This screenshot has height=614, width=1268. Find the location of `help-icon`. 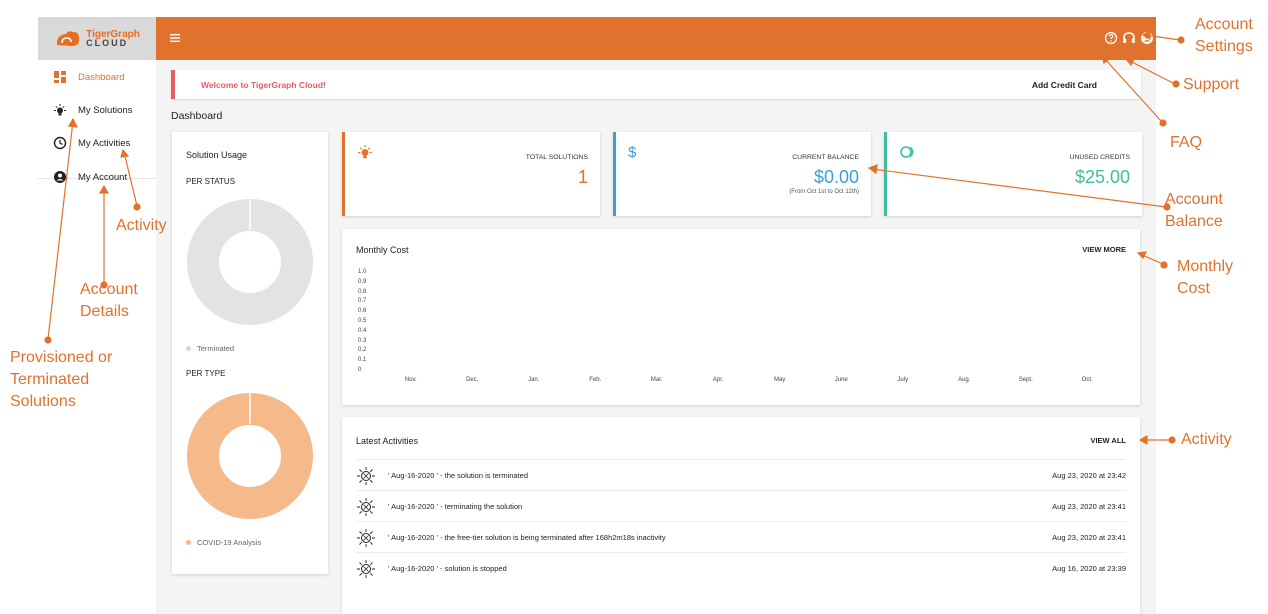

help-icon is located at coordinates (1111, 38).